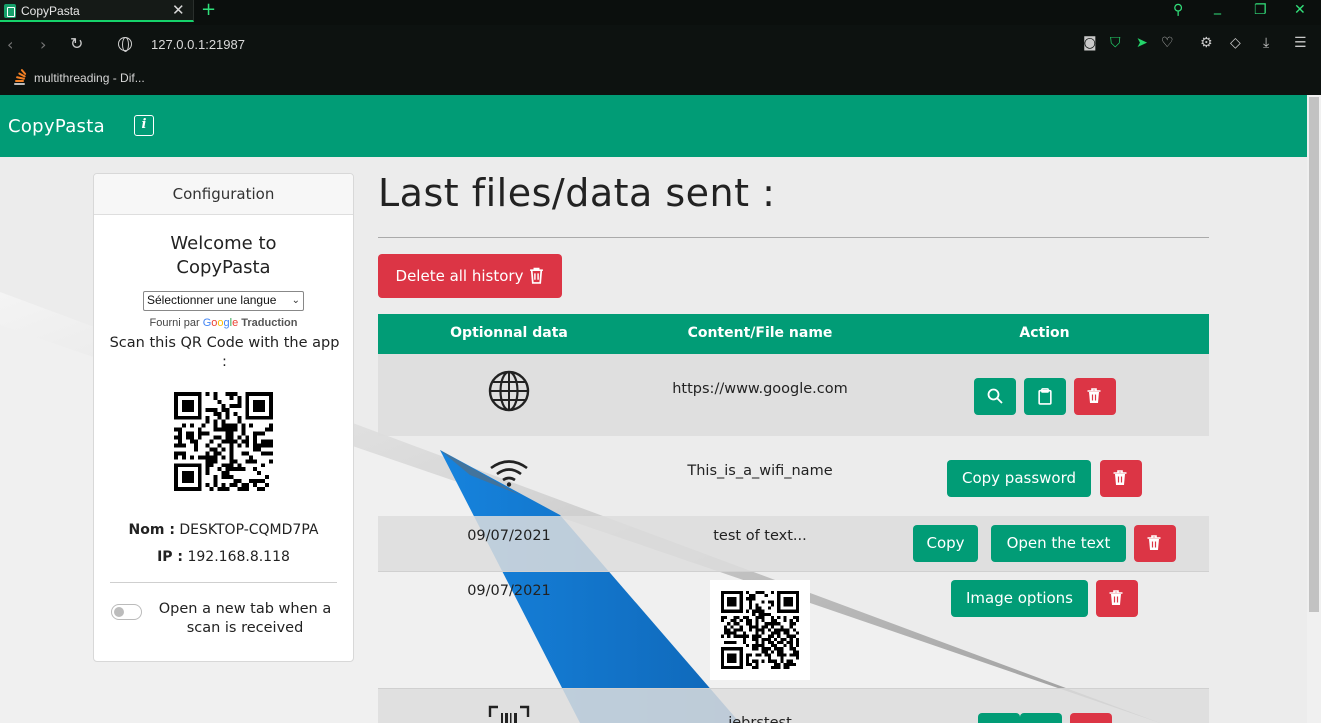 The height and width of the screenshot is (723, 1321). Describe the element at coordinates (459, 276) in the screenshot. I see `delete-all-label: Delete all history` at that location.